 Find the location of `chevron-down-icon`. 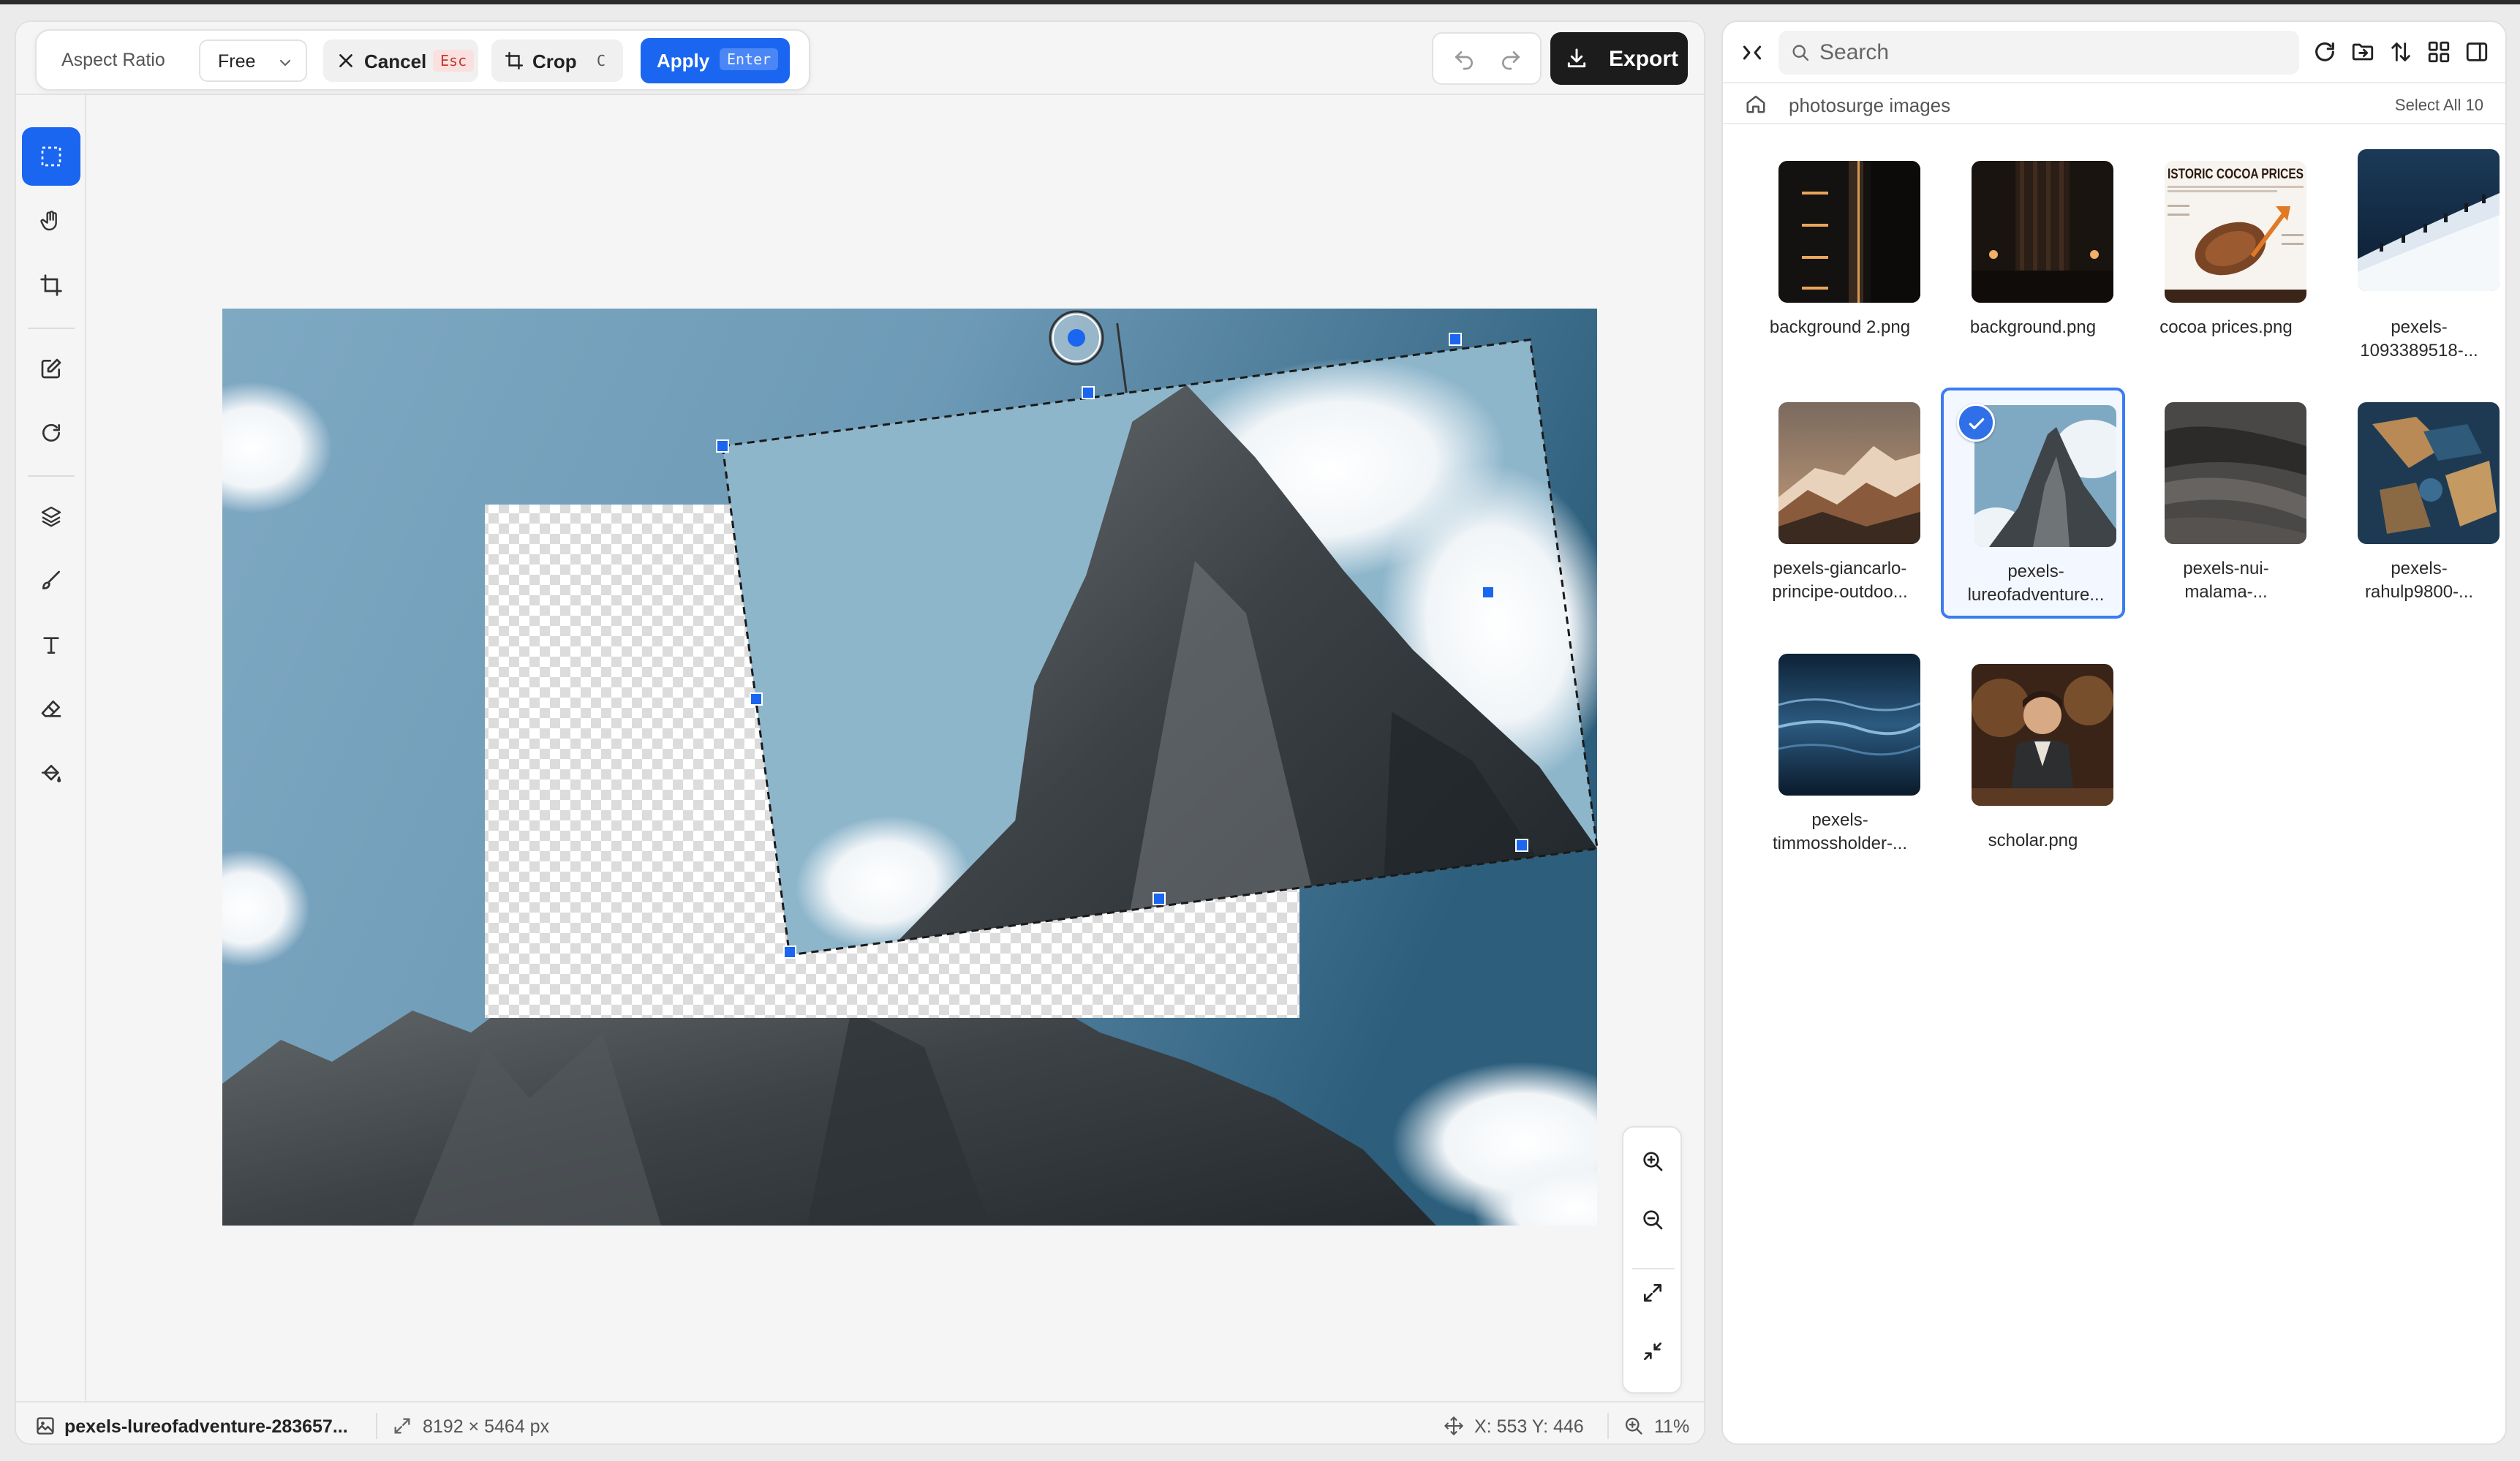

chevron-down-icon is located at coordinates (285, 63).